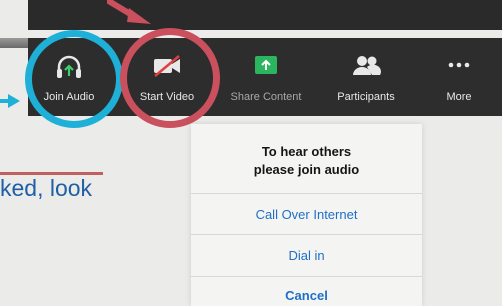 The image size is (502, 306). I want to click on popup-title-line2: please join audio, so click(306, 169).